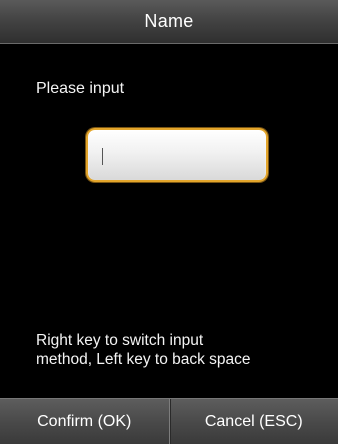 This screenshot has width=338, height=444. Describe the element at coordinates (177, 155) in the screenshot. I see `name-input-field` at that location.